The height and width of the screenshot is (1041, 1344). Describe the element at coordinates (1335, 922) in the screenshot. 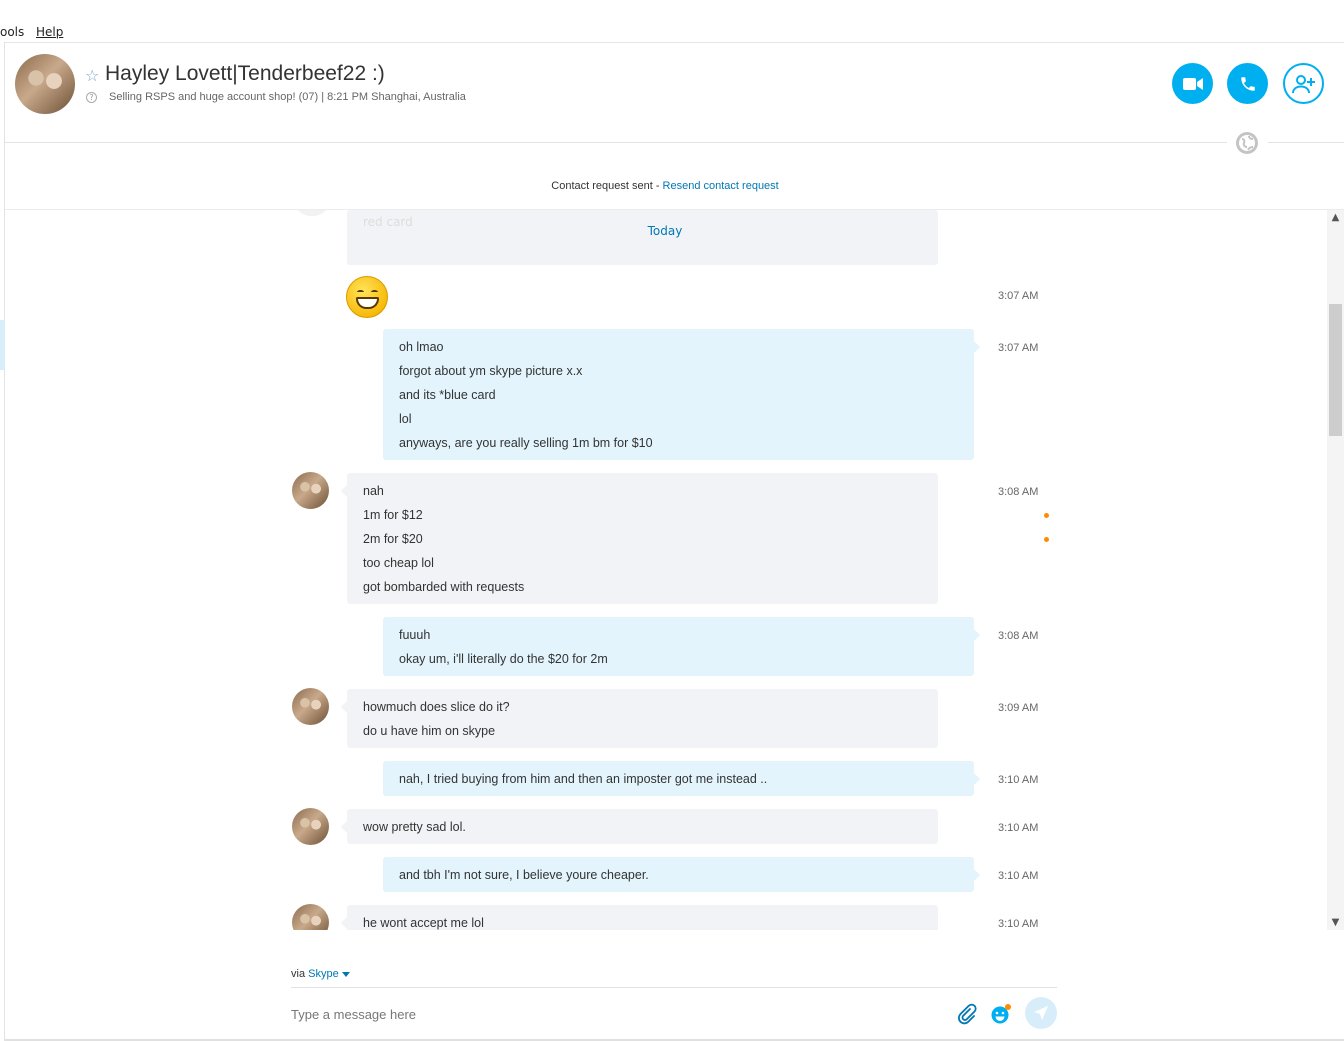

I see `scroll-down-icon: ▼` at that location.